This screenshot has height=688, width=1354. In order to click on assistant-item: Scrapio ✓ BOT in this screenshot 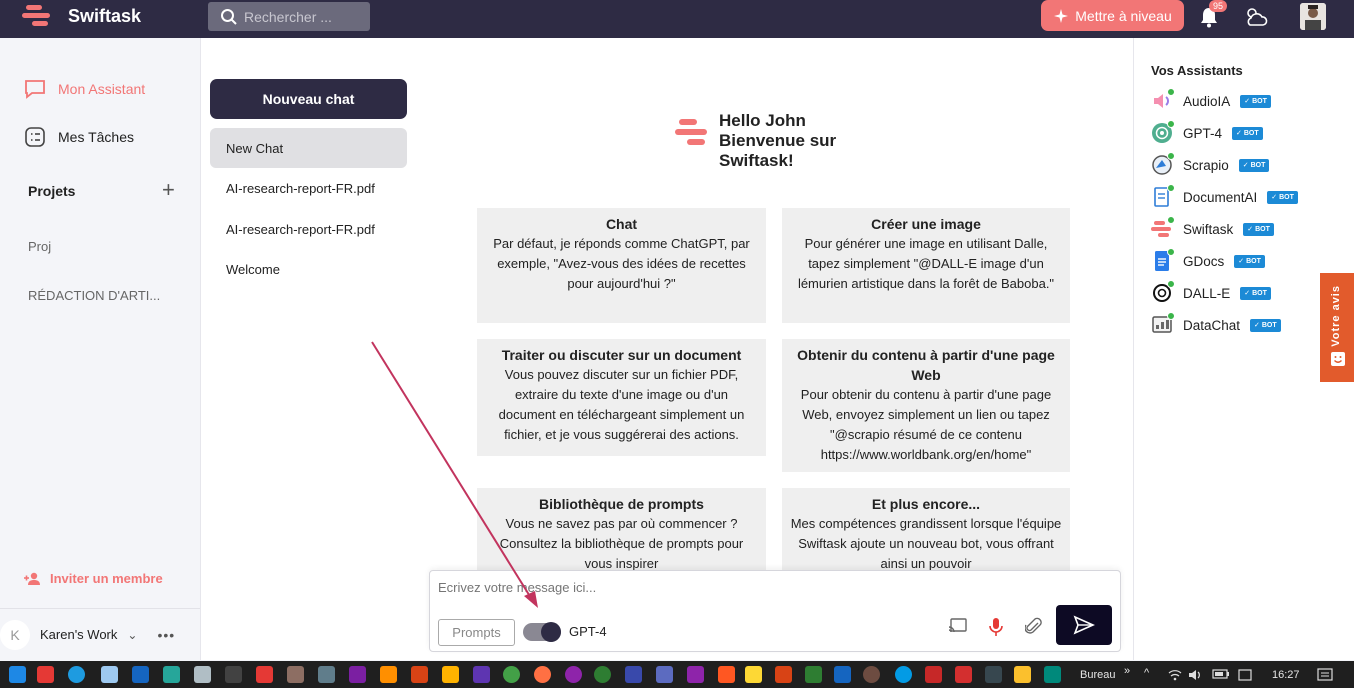, I will do `click(1210, 164)`.